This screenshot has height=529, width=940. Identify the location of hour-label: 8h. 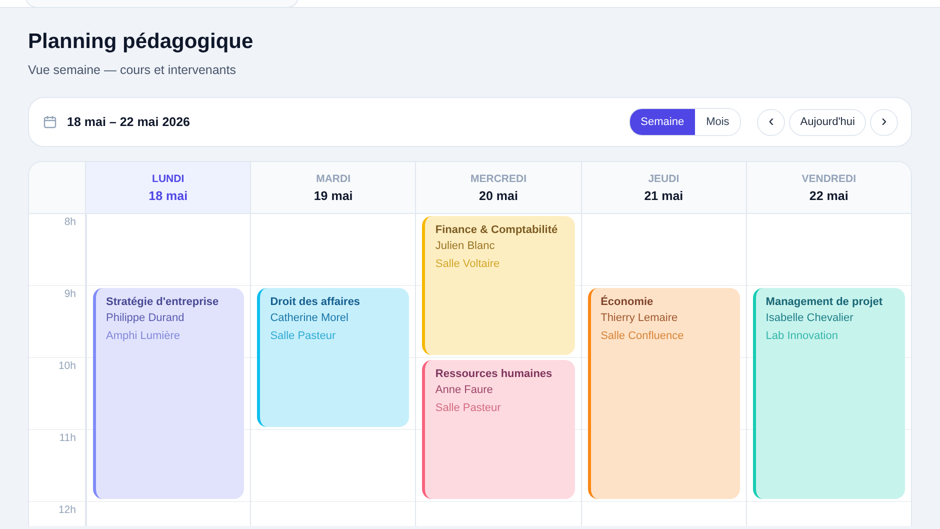
(70, 223).